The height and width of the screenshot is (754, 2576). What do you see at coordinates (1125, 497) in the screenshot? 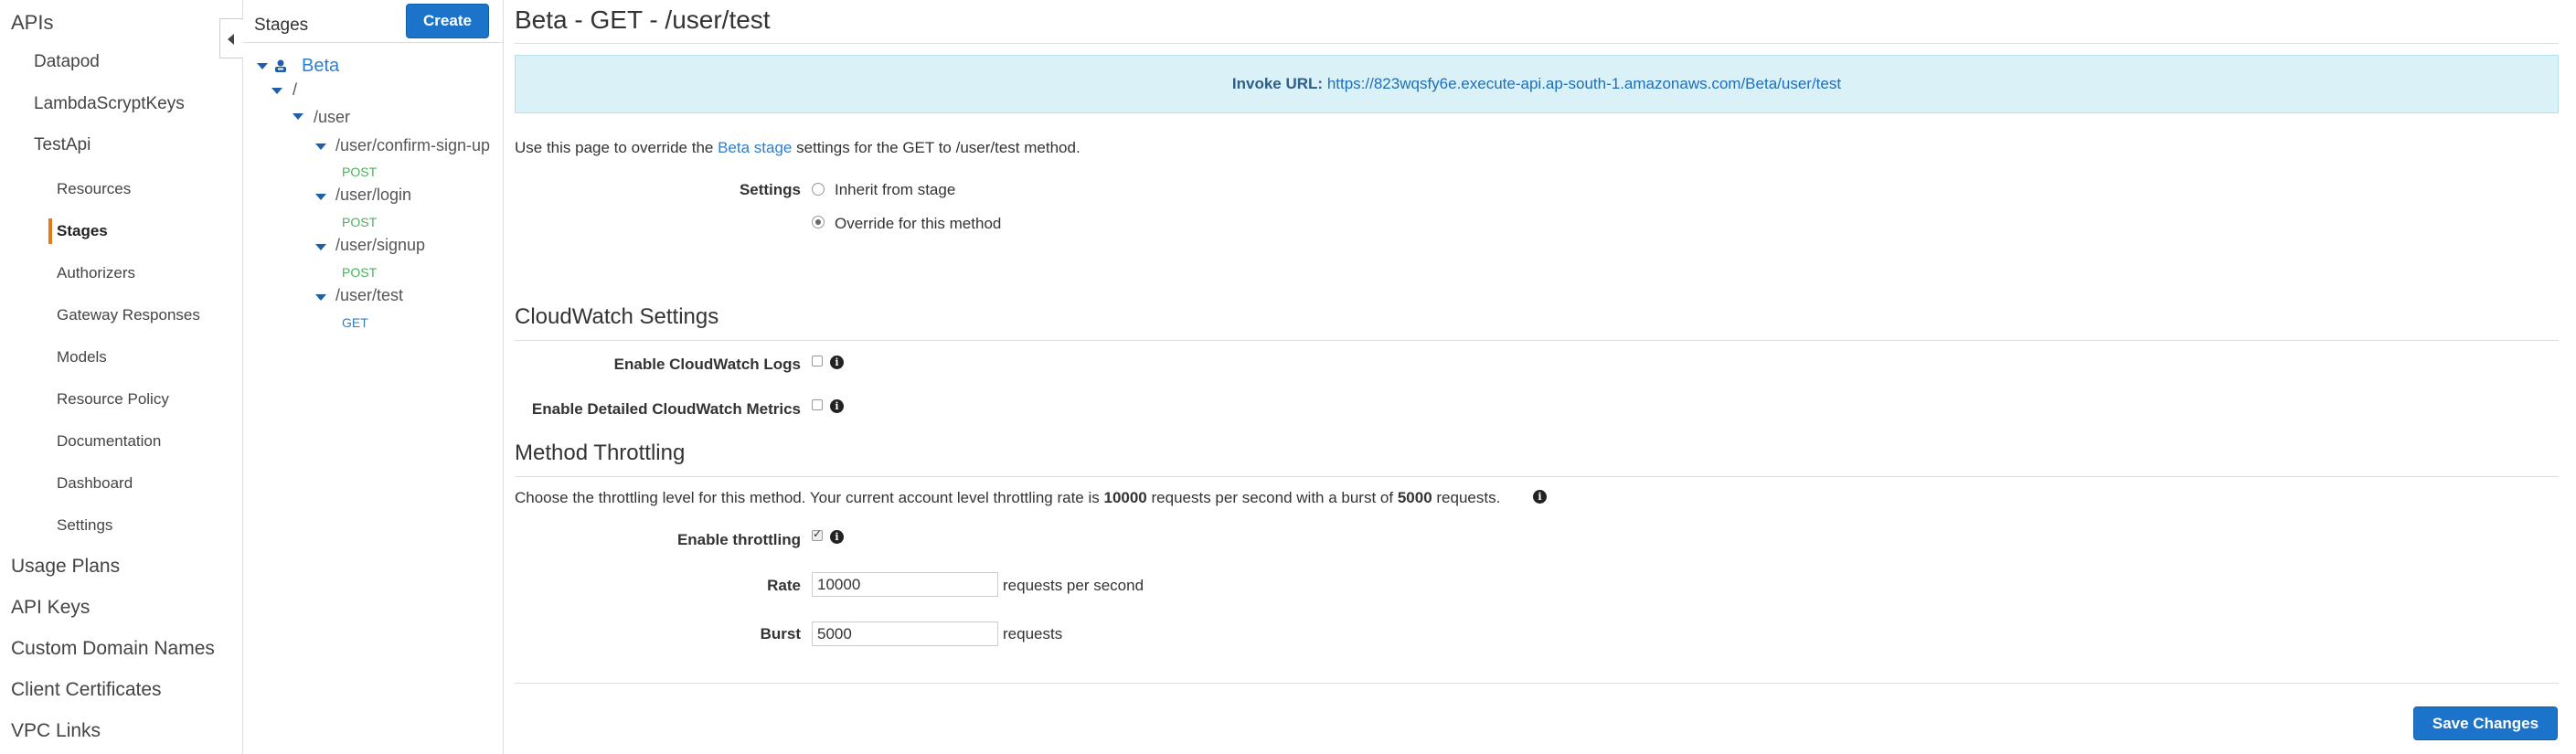
I see `account-rate-value: 10000` at bounding box center [1125, 497].